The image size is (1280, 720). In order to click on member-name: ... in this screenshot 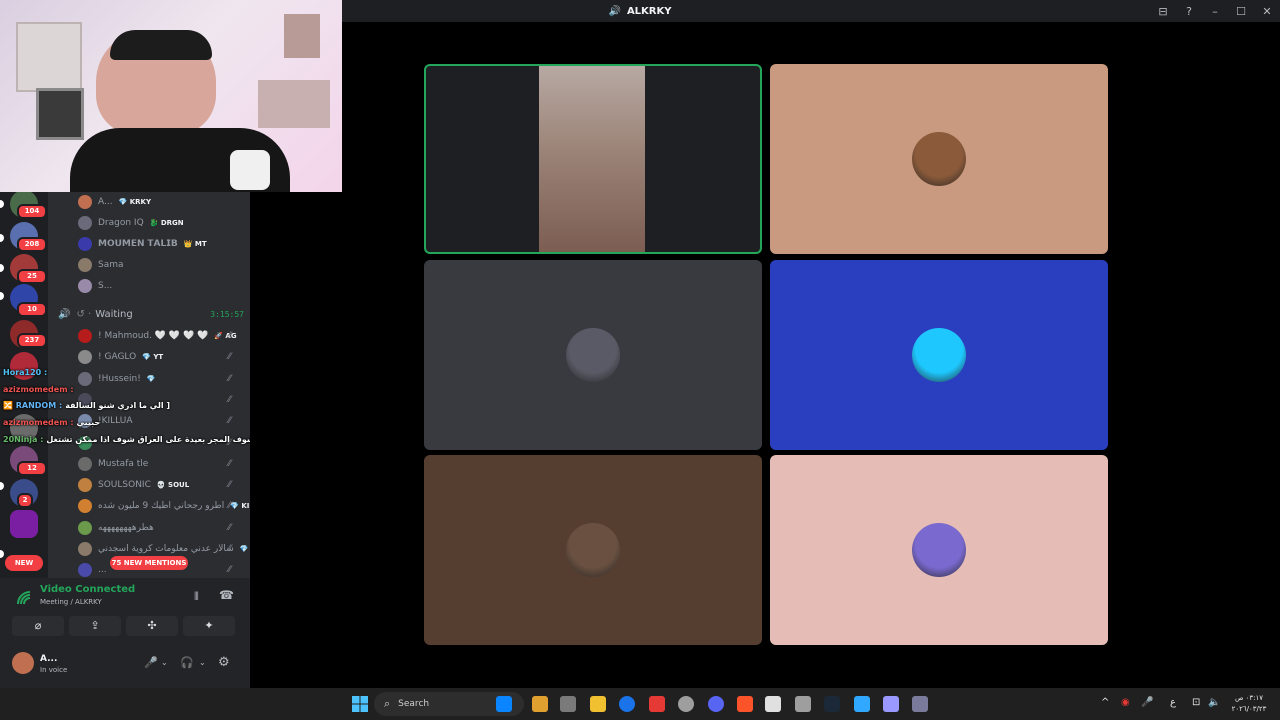, I will do `click(102, 570)`.